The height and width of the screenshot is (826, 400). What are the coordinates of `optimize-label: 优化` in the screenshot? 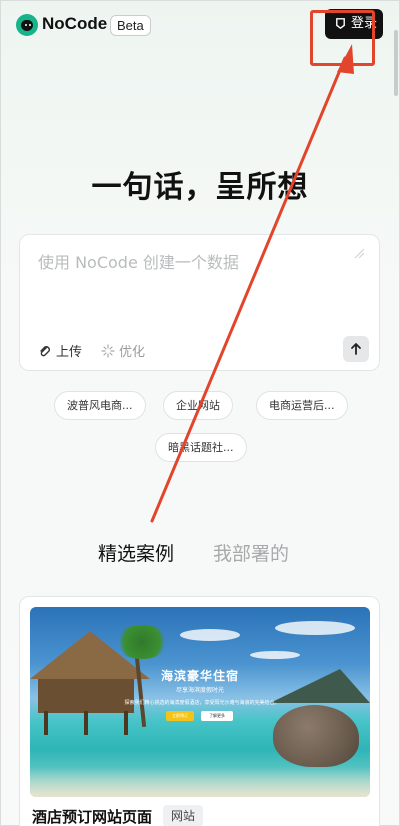 It's located at (132, 352).